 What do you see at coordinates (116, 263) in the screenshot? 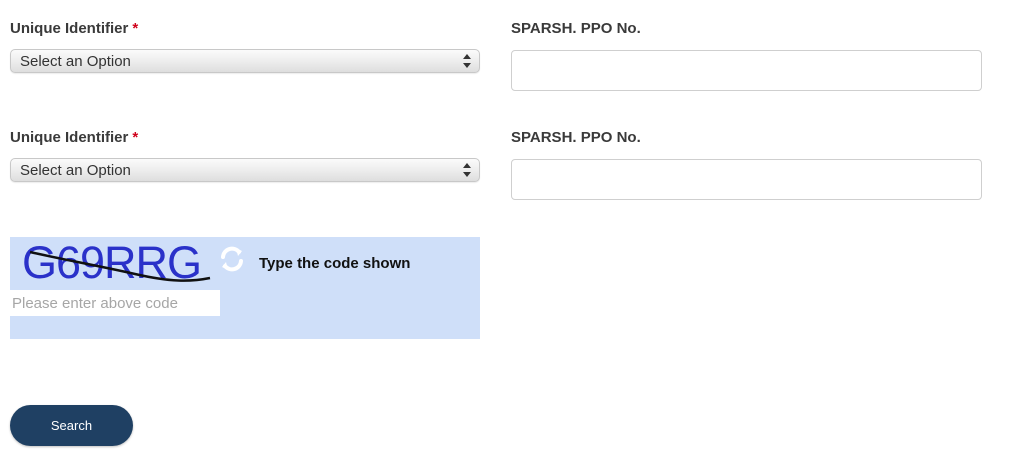
I see `captcha-image: G69RRG` at bounding box center [116, 263].